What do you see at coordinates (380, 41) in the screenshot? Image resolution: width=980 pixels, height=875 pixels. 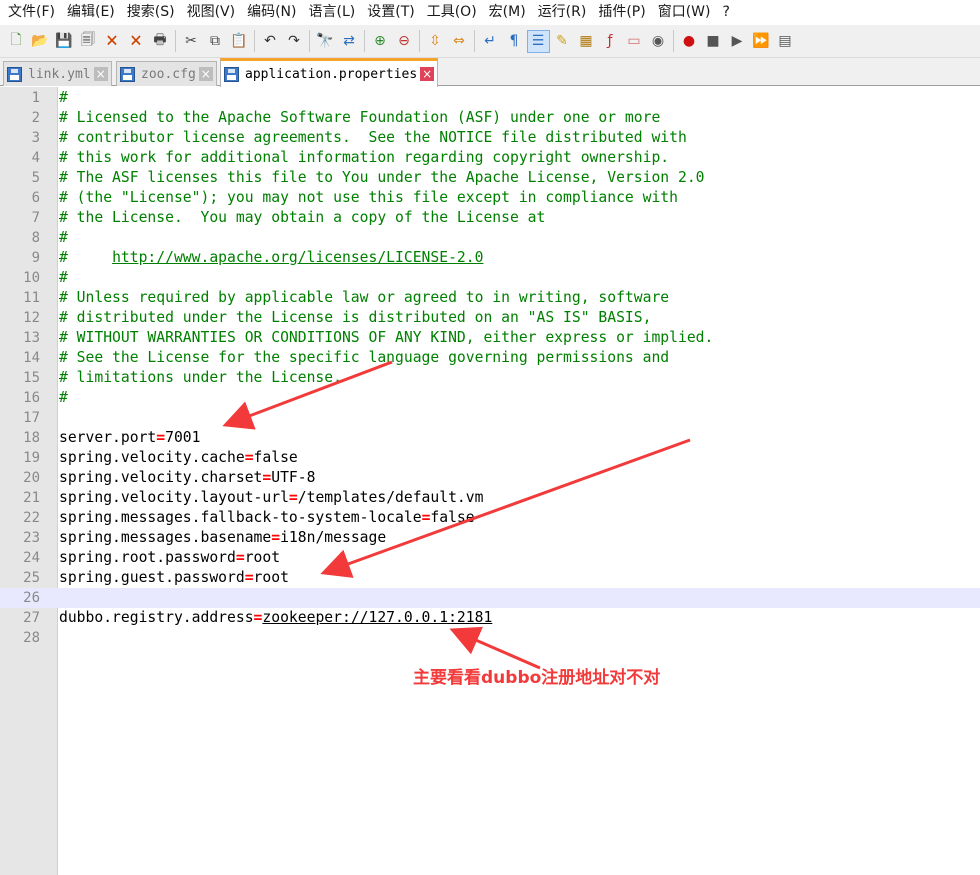 I see `zoom-in-button: ⊕` at bounding box center [380, 41].